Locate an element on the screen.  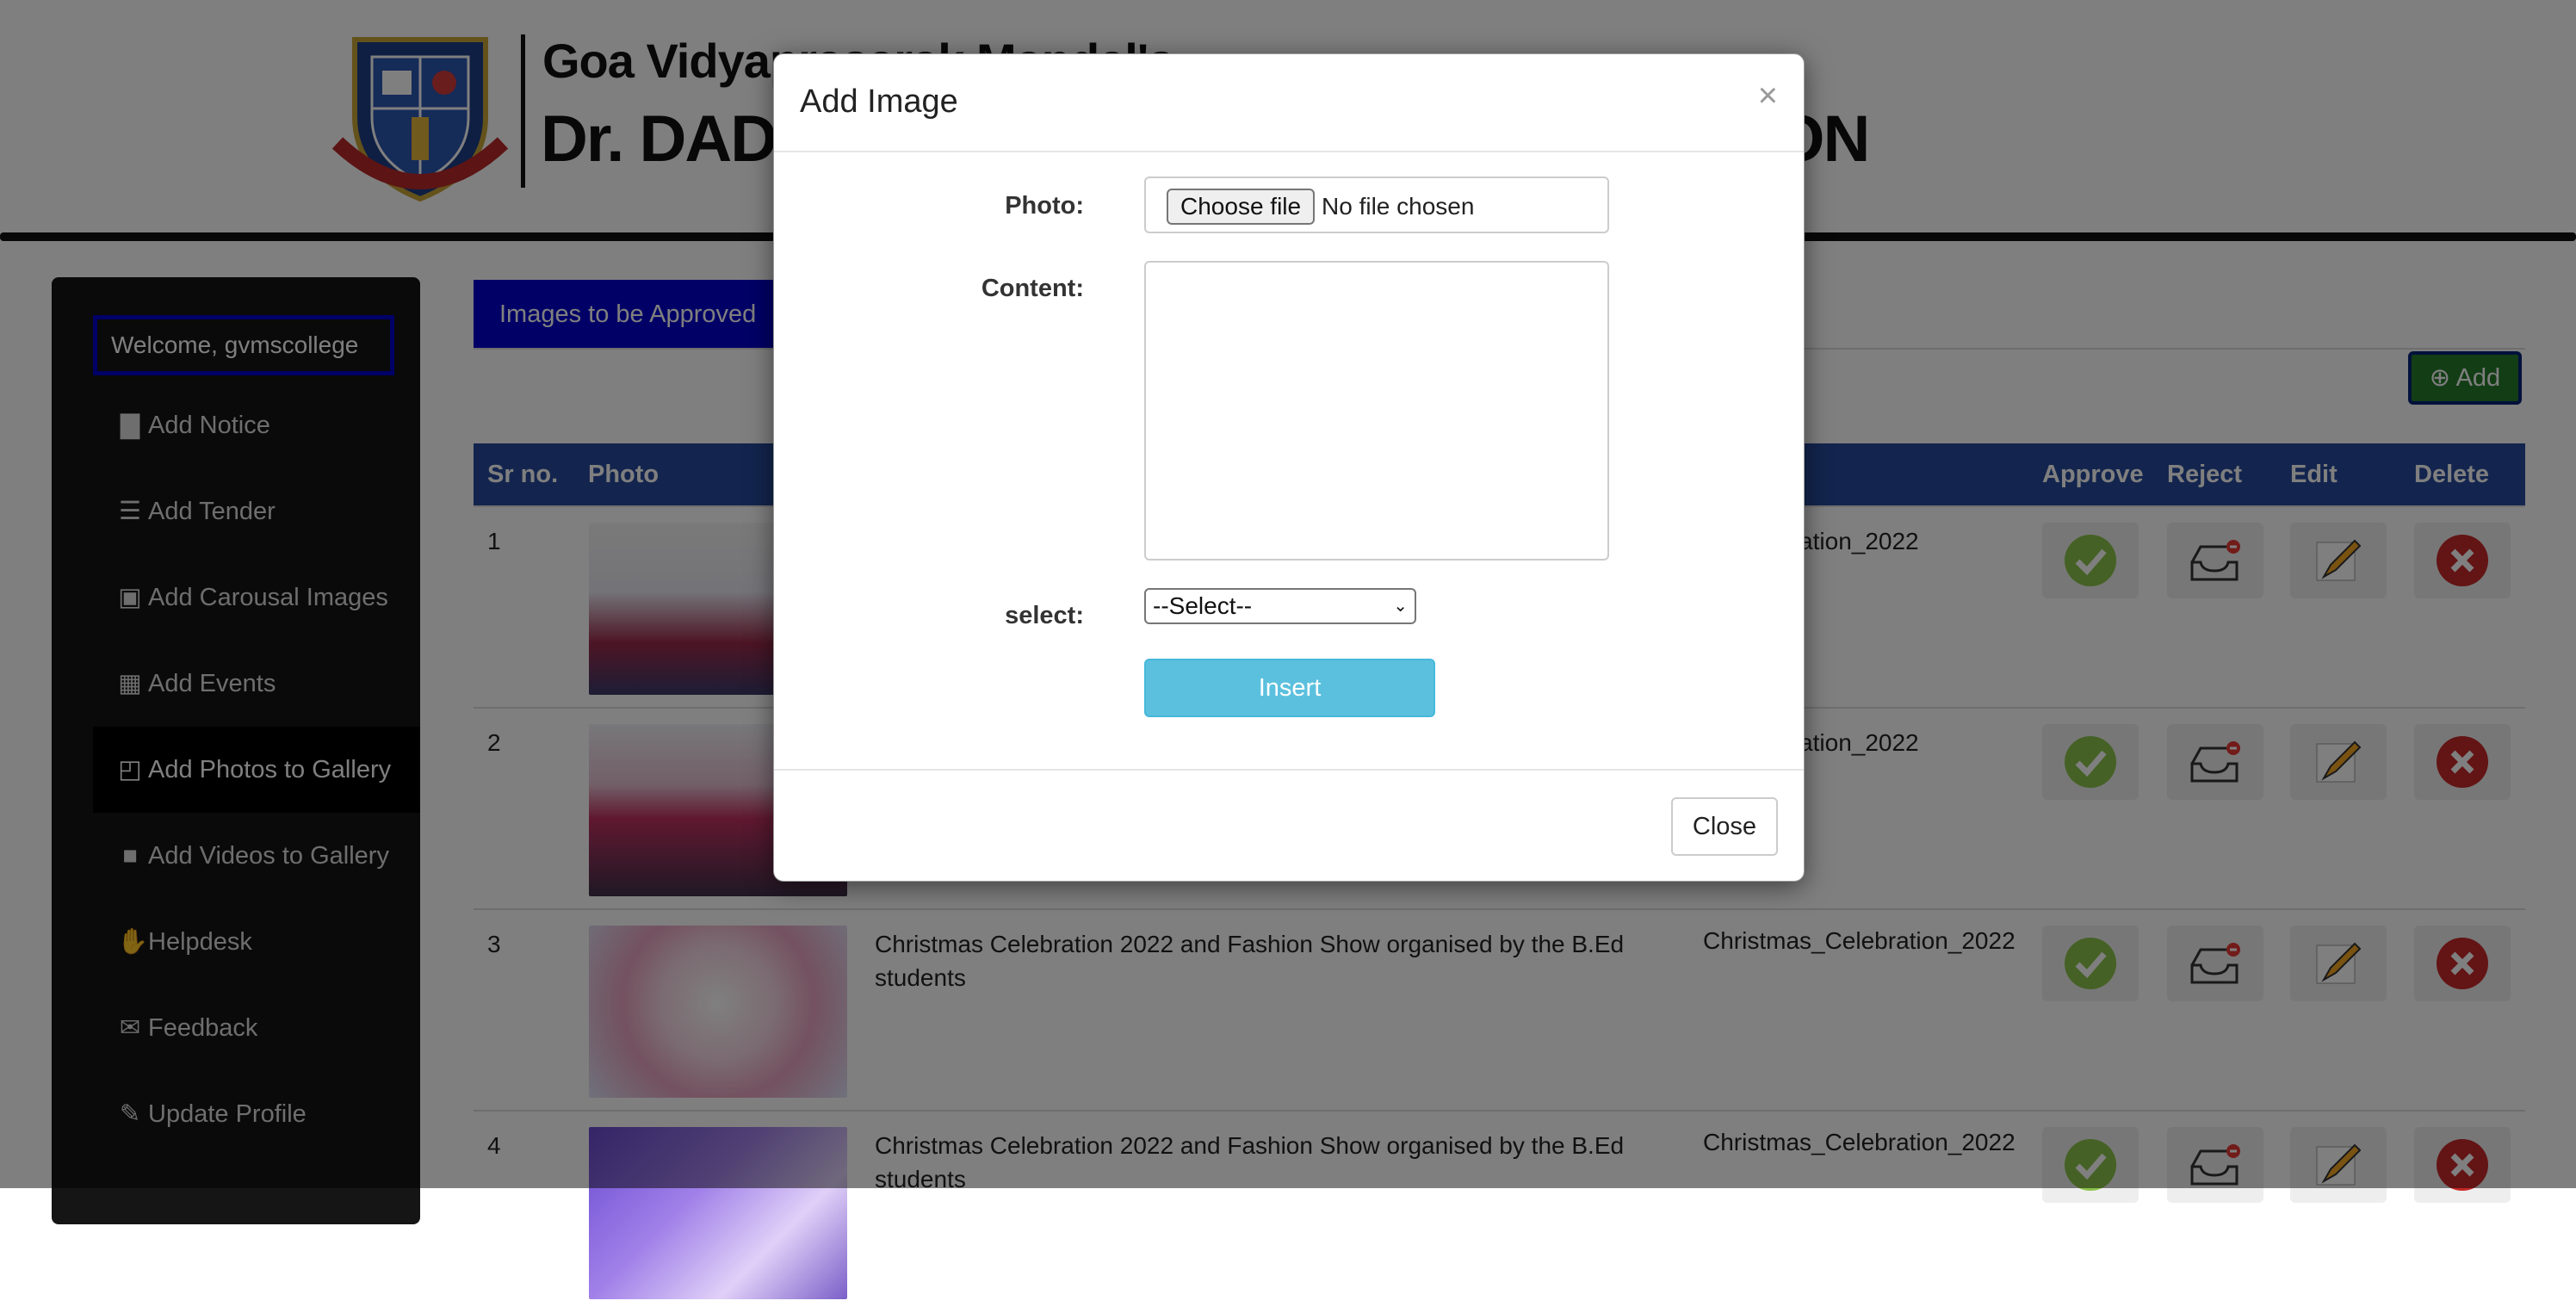
select-value: --Select-- is located at coordinates (1203, 605).